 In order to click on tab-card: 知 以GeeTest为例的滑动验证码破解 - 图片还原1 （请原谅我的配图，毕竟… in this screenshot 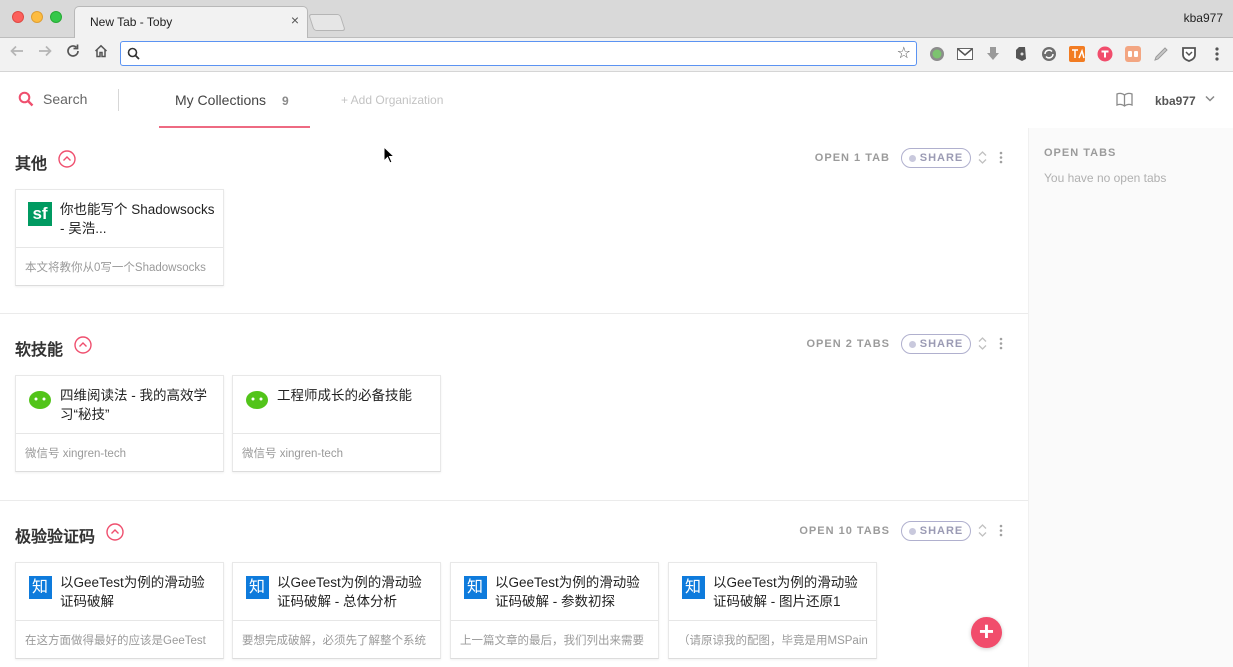, I will do `click(772, 610)`.